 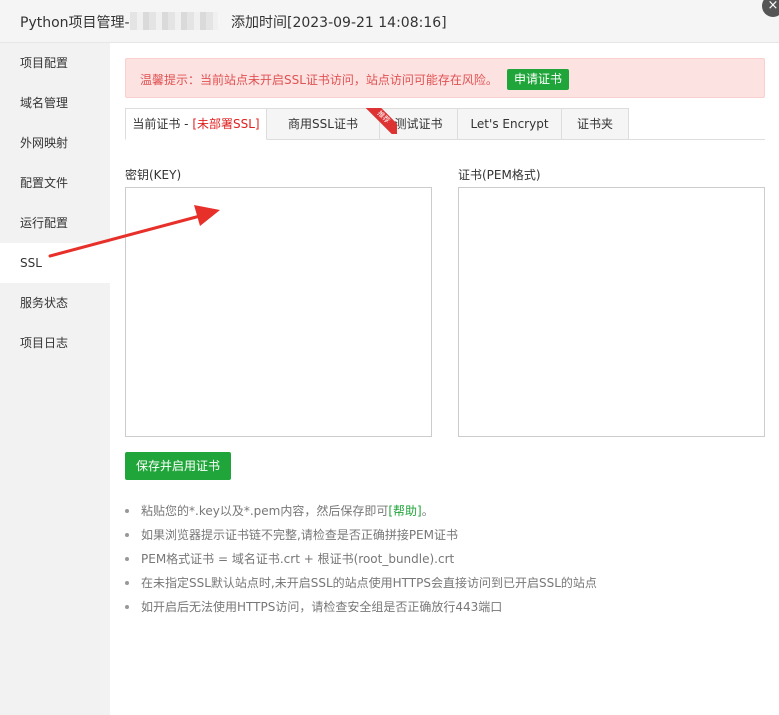 I want to click on close-icon: ×, so click(x=773, y=6).